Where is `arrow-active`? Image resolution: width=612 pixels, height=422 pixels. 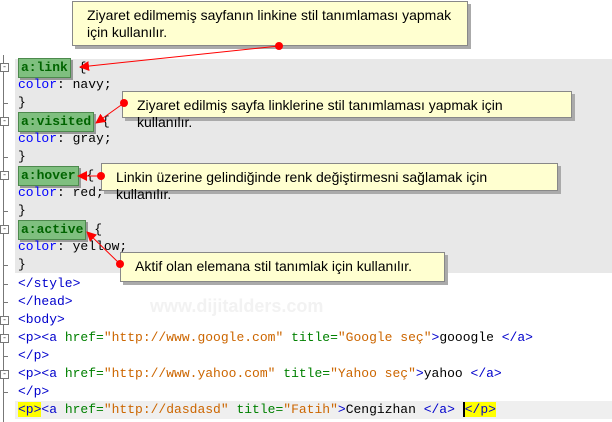 arrow-active is located at coordinates (105, 249).